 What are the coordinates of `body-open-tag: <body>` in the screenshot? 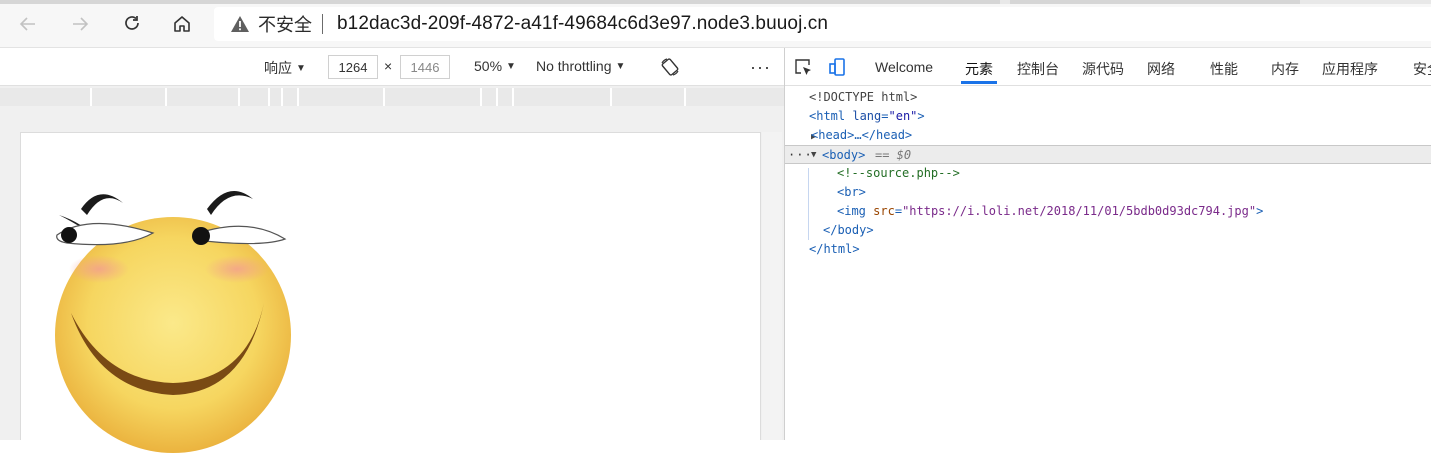 It's located at (844, 155).